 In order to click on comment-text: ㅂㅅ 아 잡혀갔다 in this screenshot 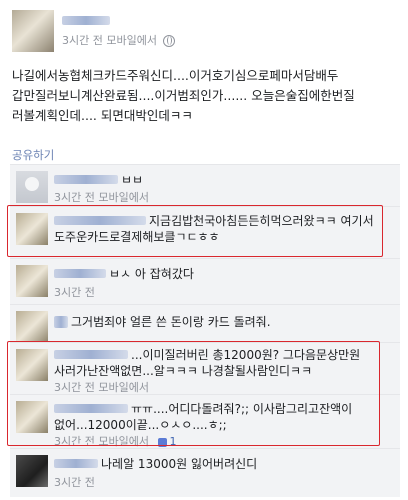, I will do `click(124, 274)`.